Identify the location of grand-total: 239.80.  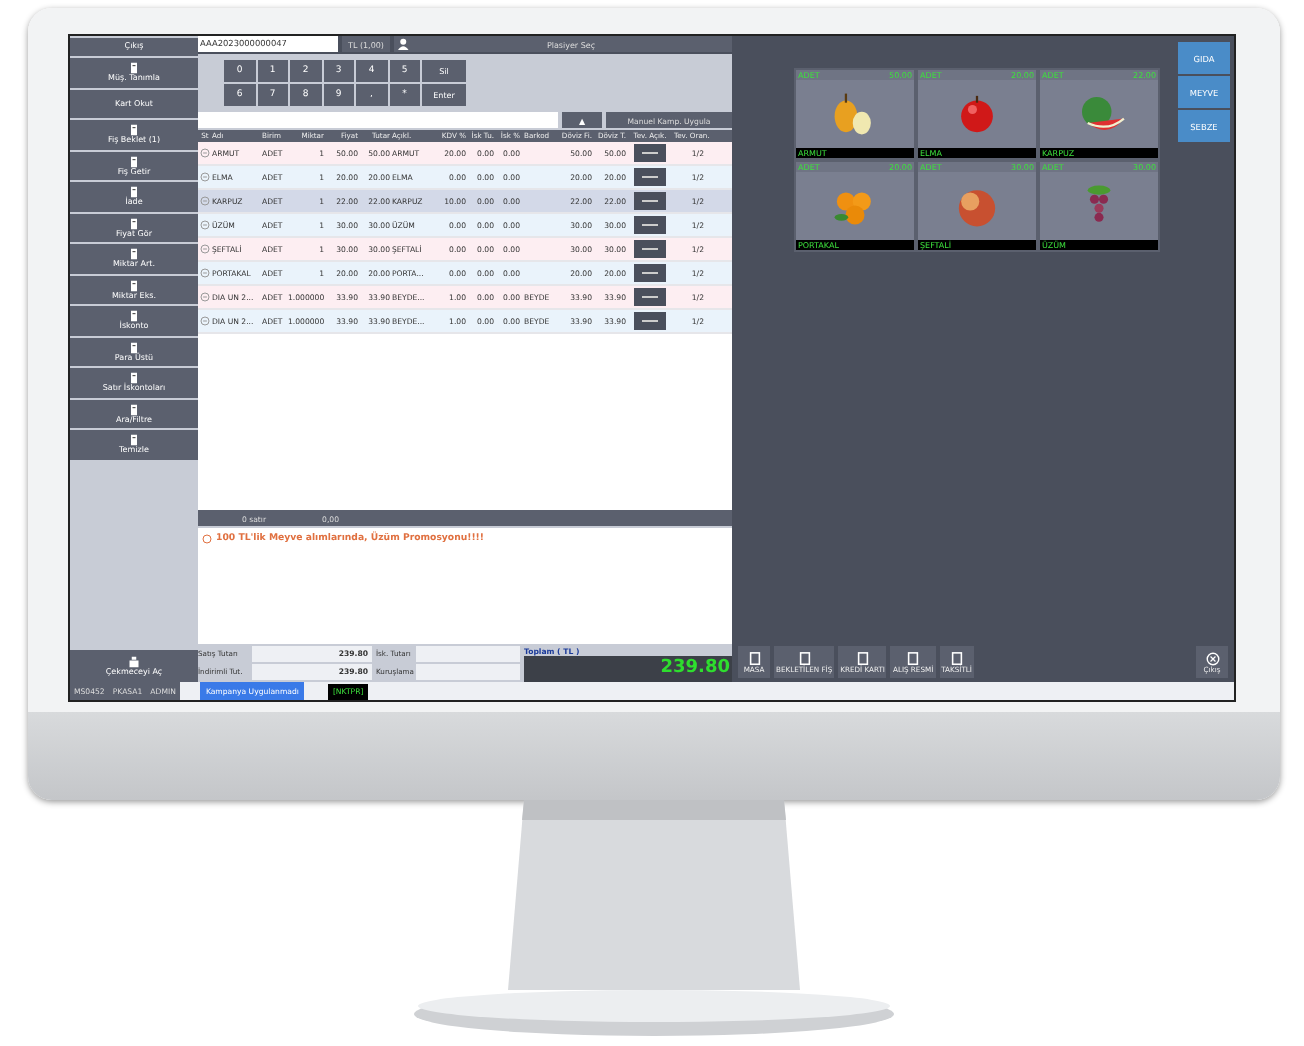
(628, 669).